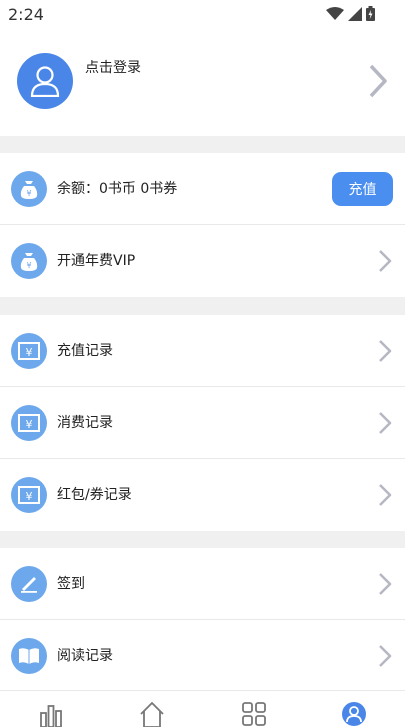  I want to click on coupon-record-row: ¥ 红包/券记录, so click(202, 495).